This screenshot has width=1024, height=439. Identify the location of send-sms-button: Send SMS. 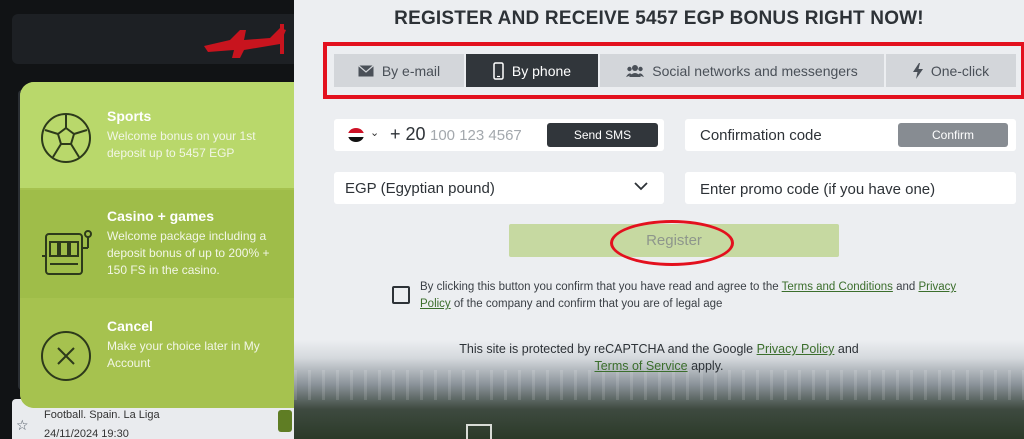
(602, 135).